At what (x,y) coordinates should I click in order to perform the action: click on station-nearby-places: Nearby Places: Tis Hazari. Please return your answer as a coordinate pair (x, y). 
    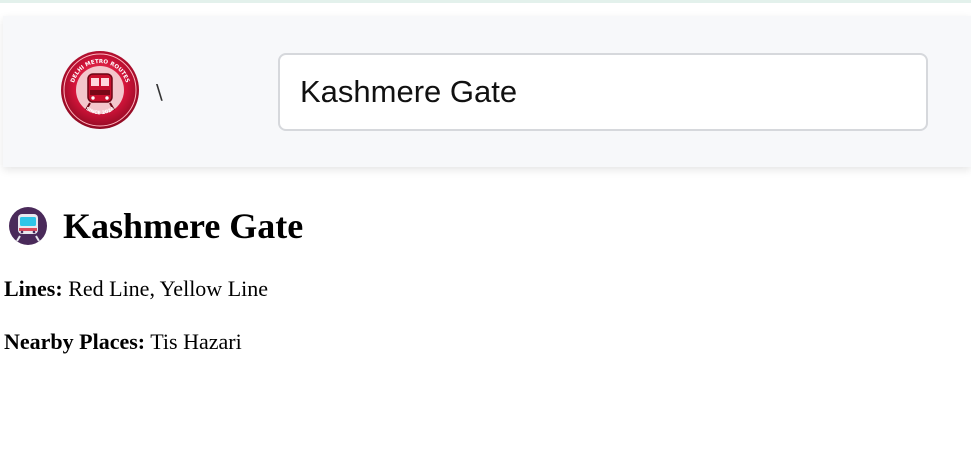
    Looking at the image, I should click on (123, 342).